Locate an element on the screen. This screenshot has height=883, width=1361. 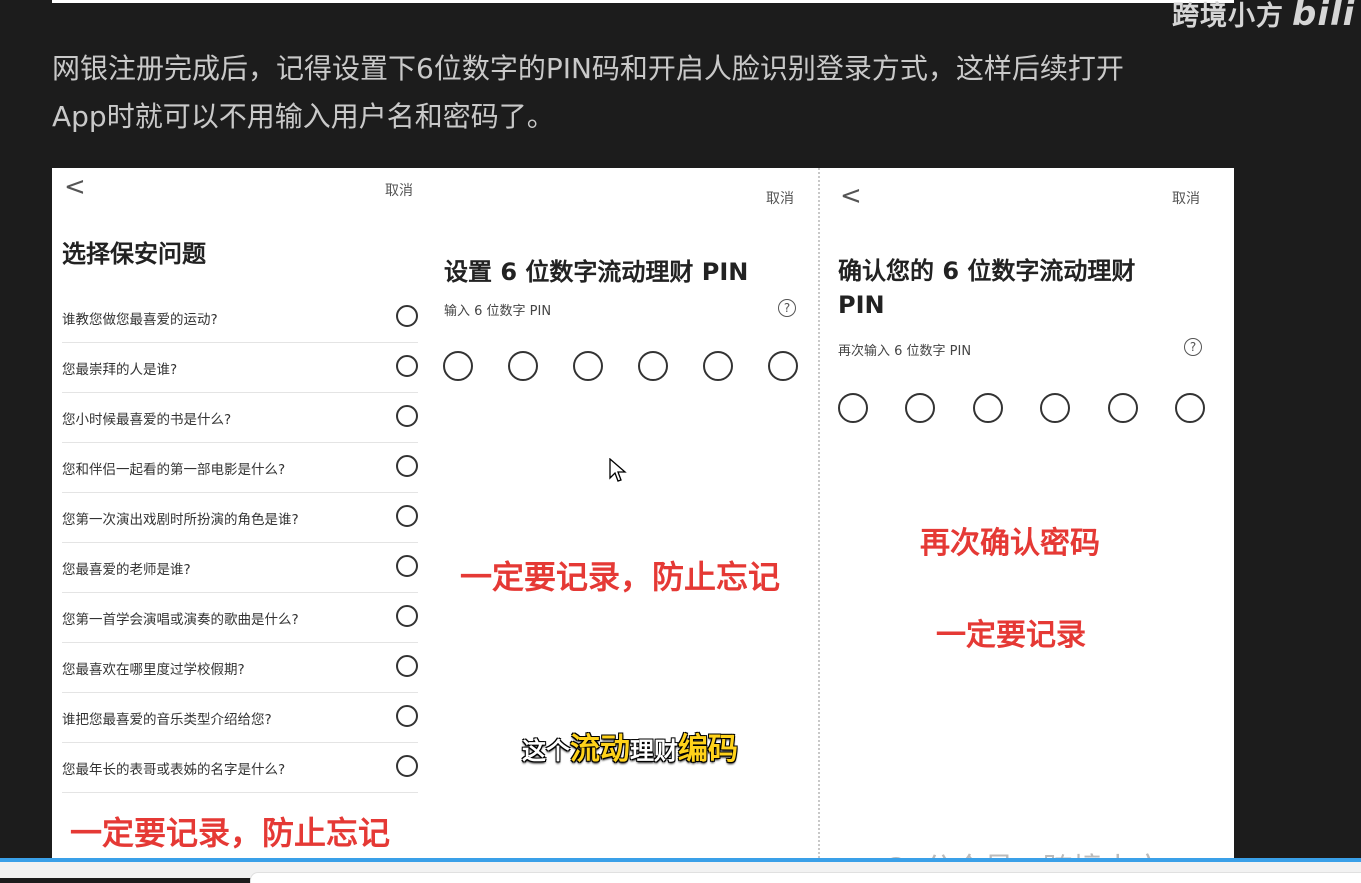
video-caption: 这个流动理财编码 is located at coordinates (630, 746).